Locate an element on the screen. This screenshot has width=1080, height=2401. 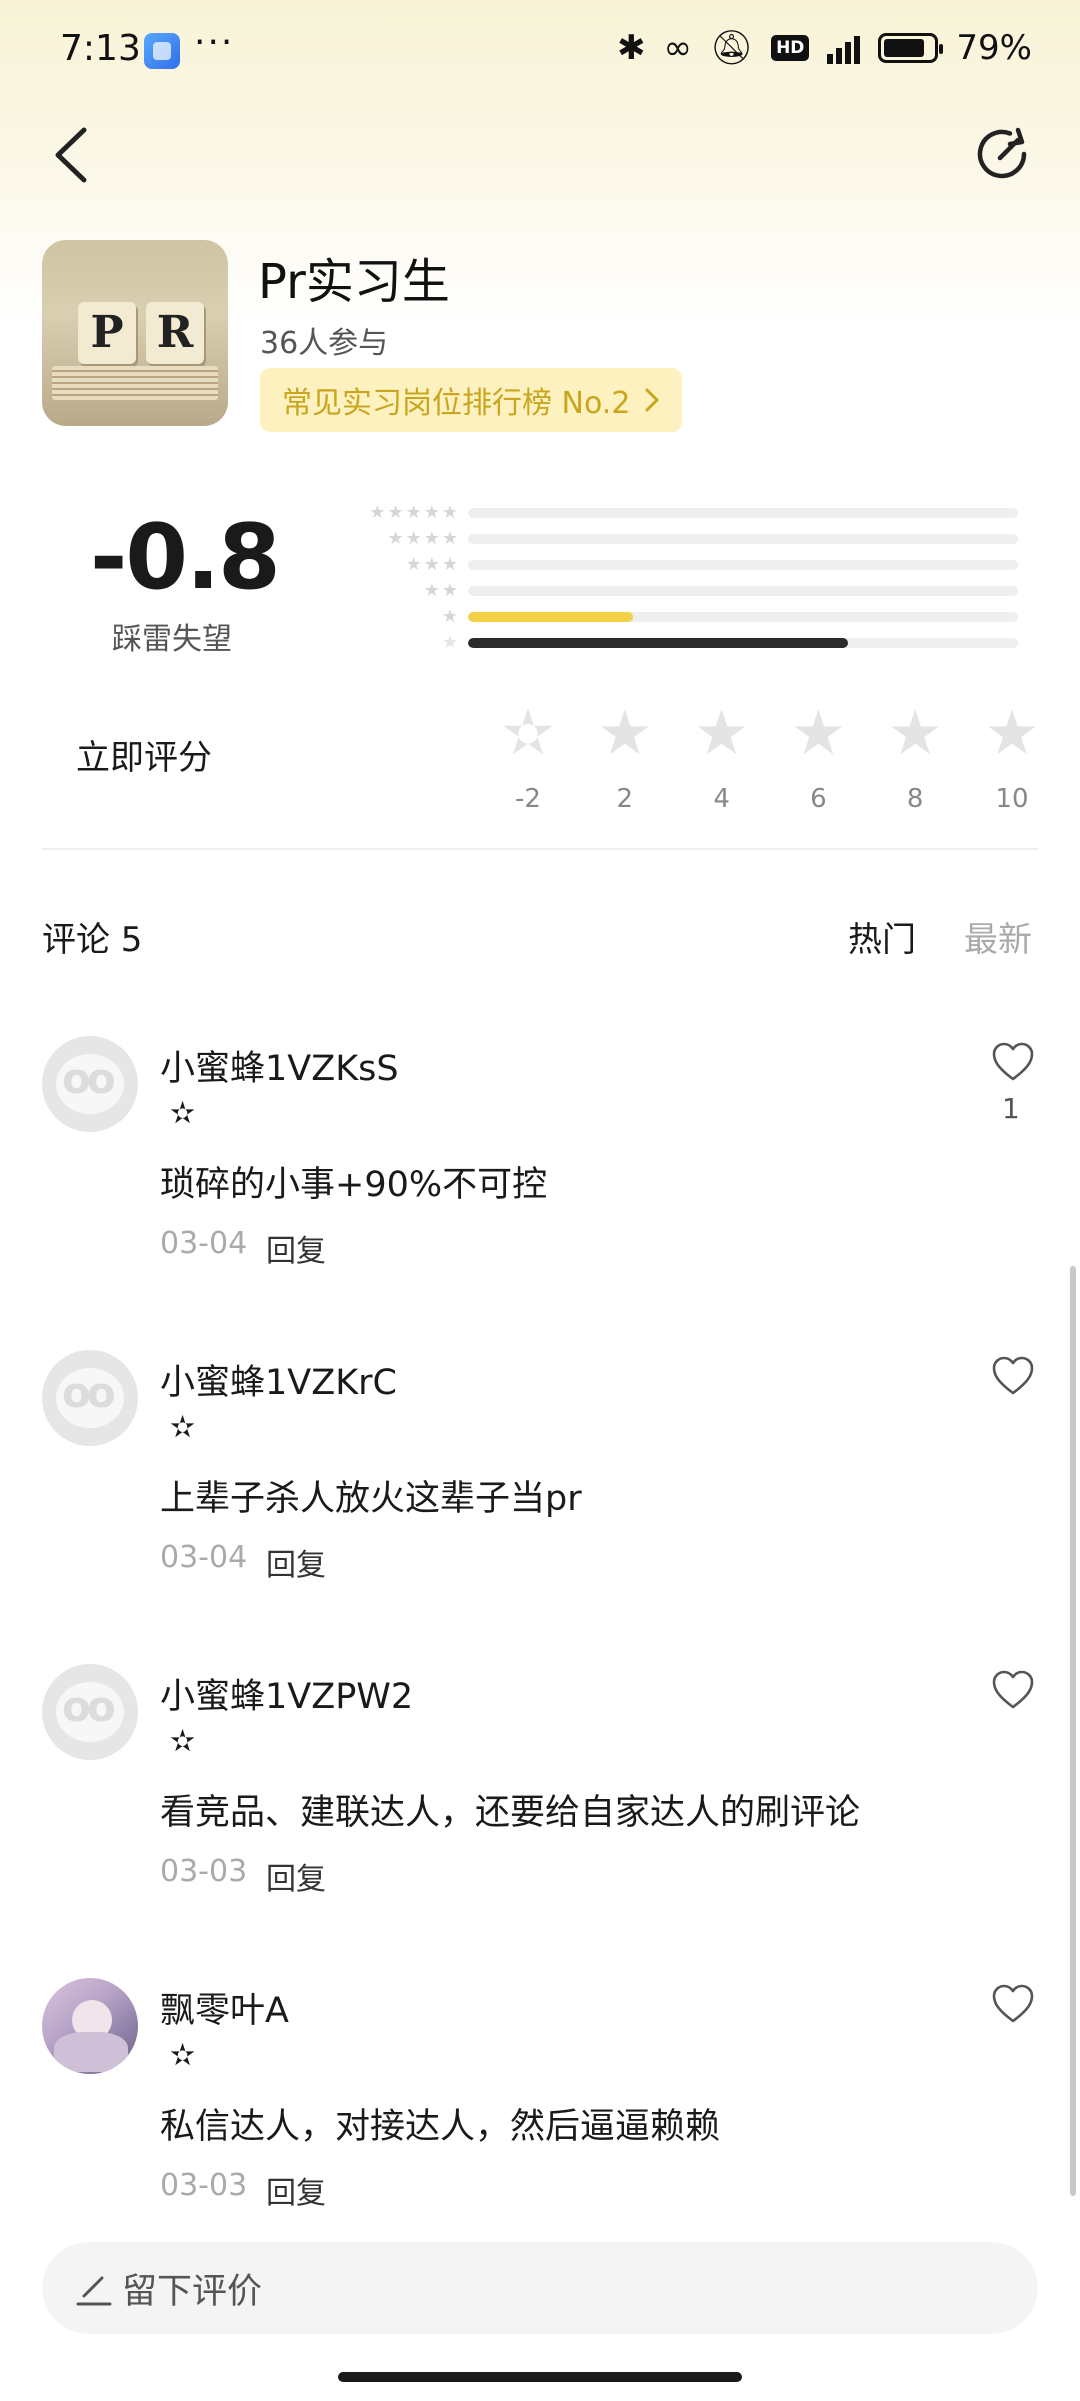
distribution-row: ★ ★ ★ is located at coordinates (695, 565).